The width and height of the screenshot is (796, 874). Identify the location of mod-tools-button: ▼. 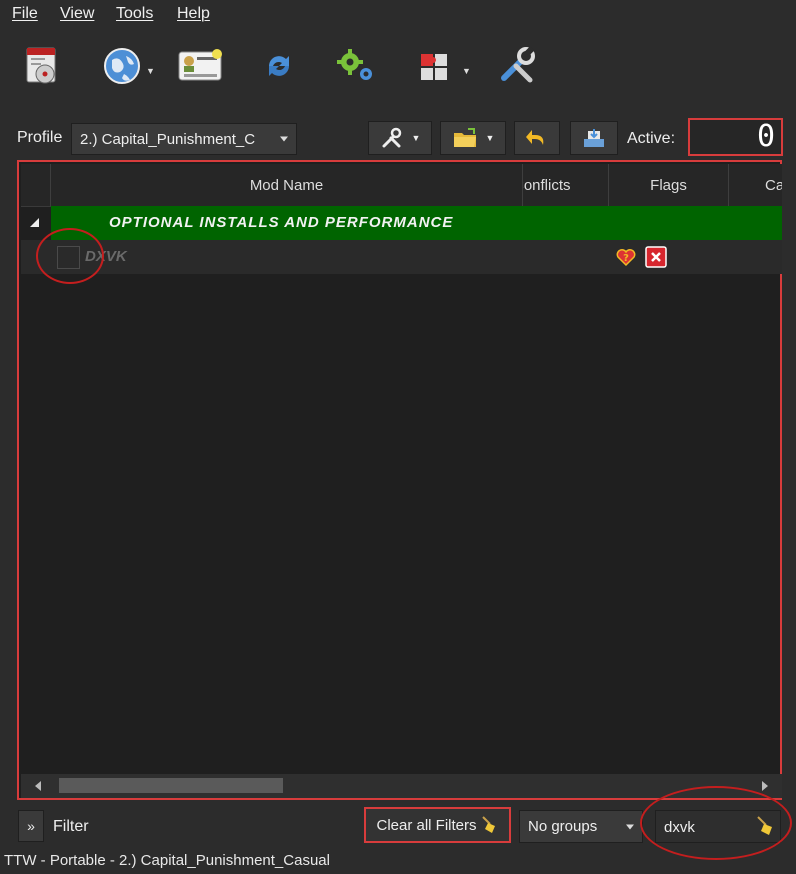
(400, 138).